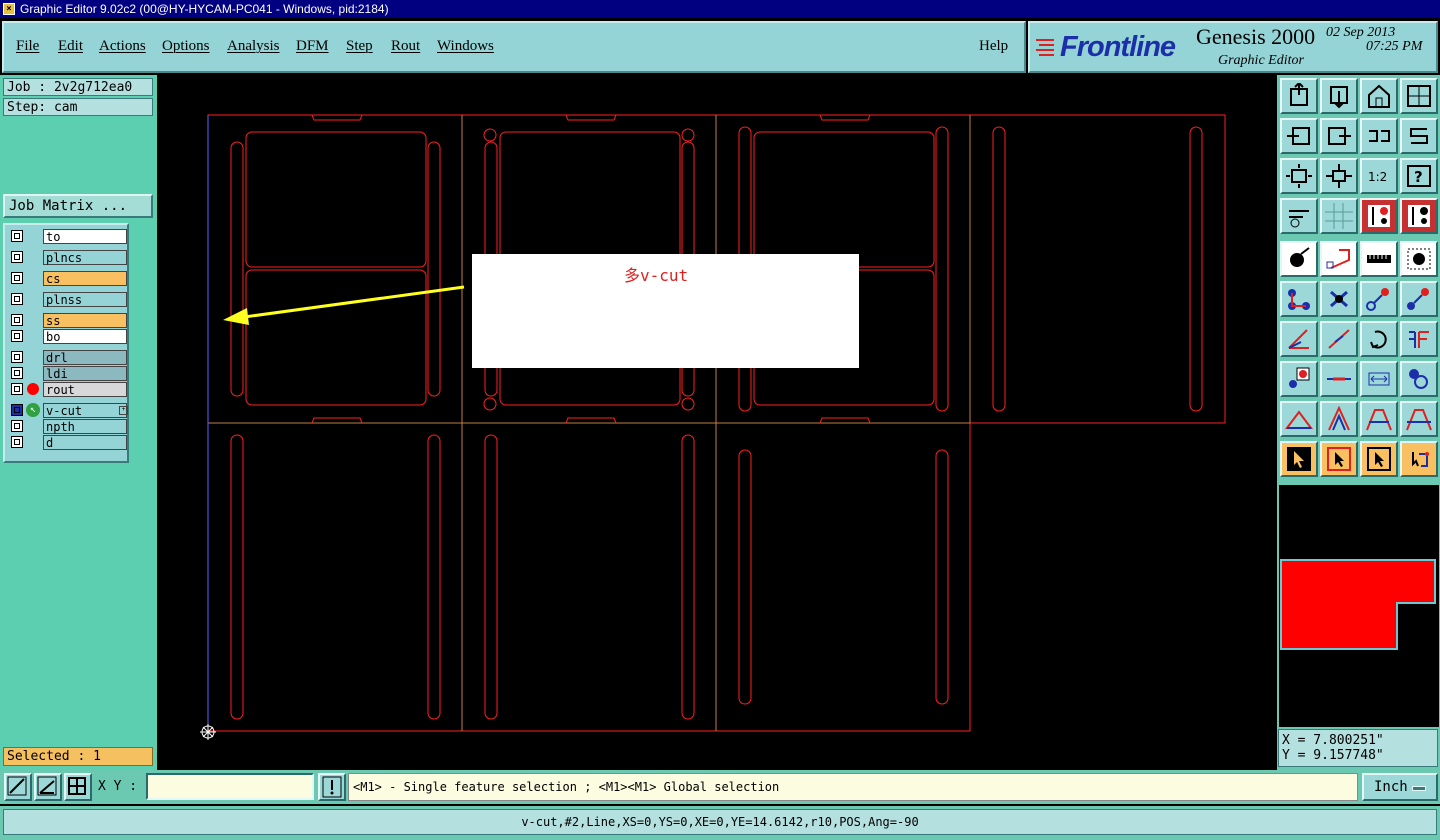 This screenshot has height=840, width=1440. I want to click on layer-row-drl: drl, so click(68, 357).